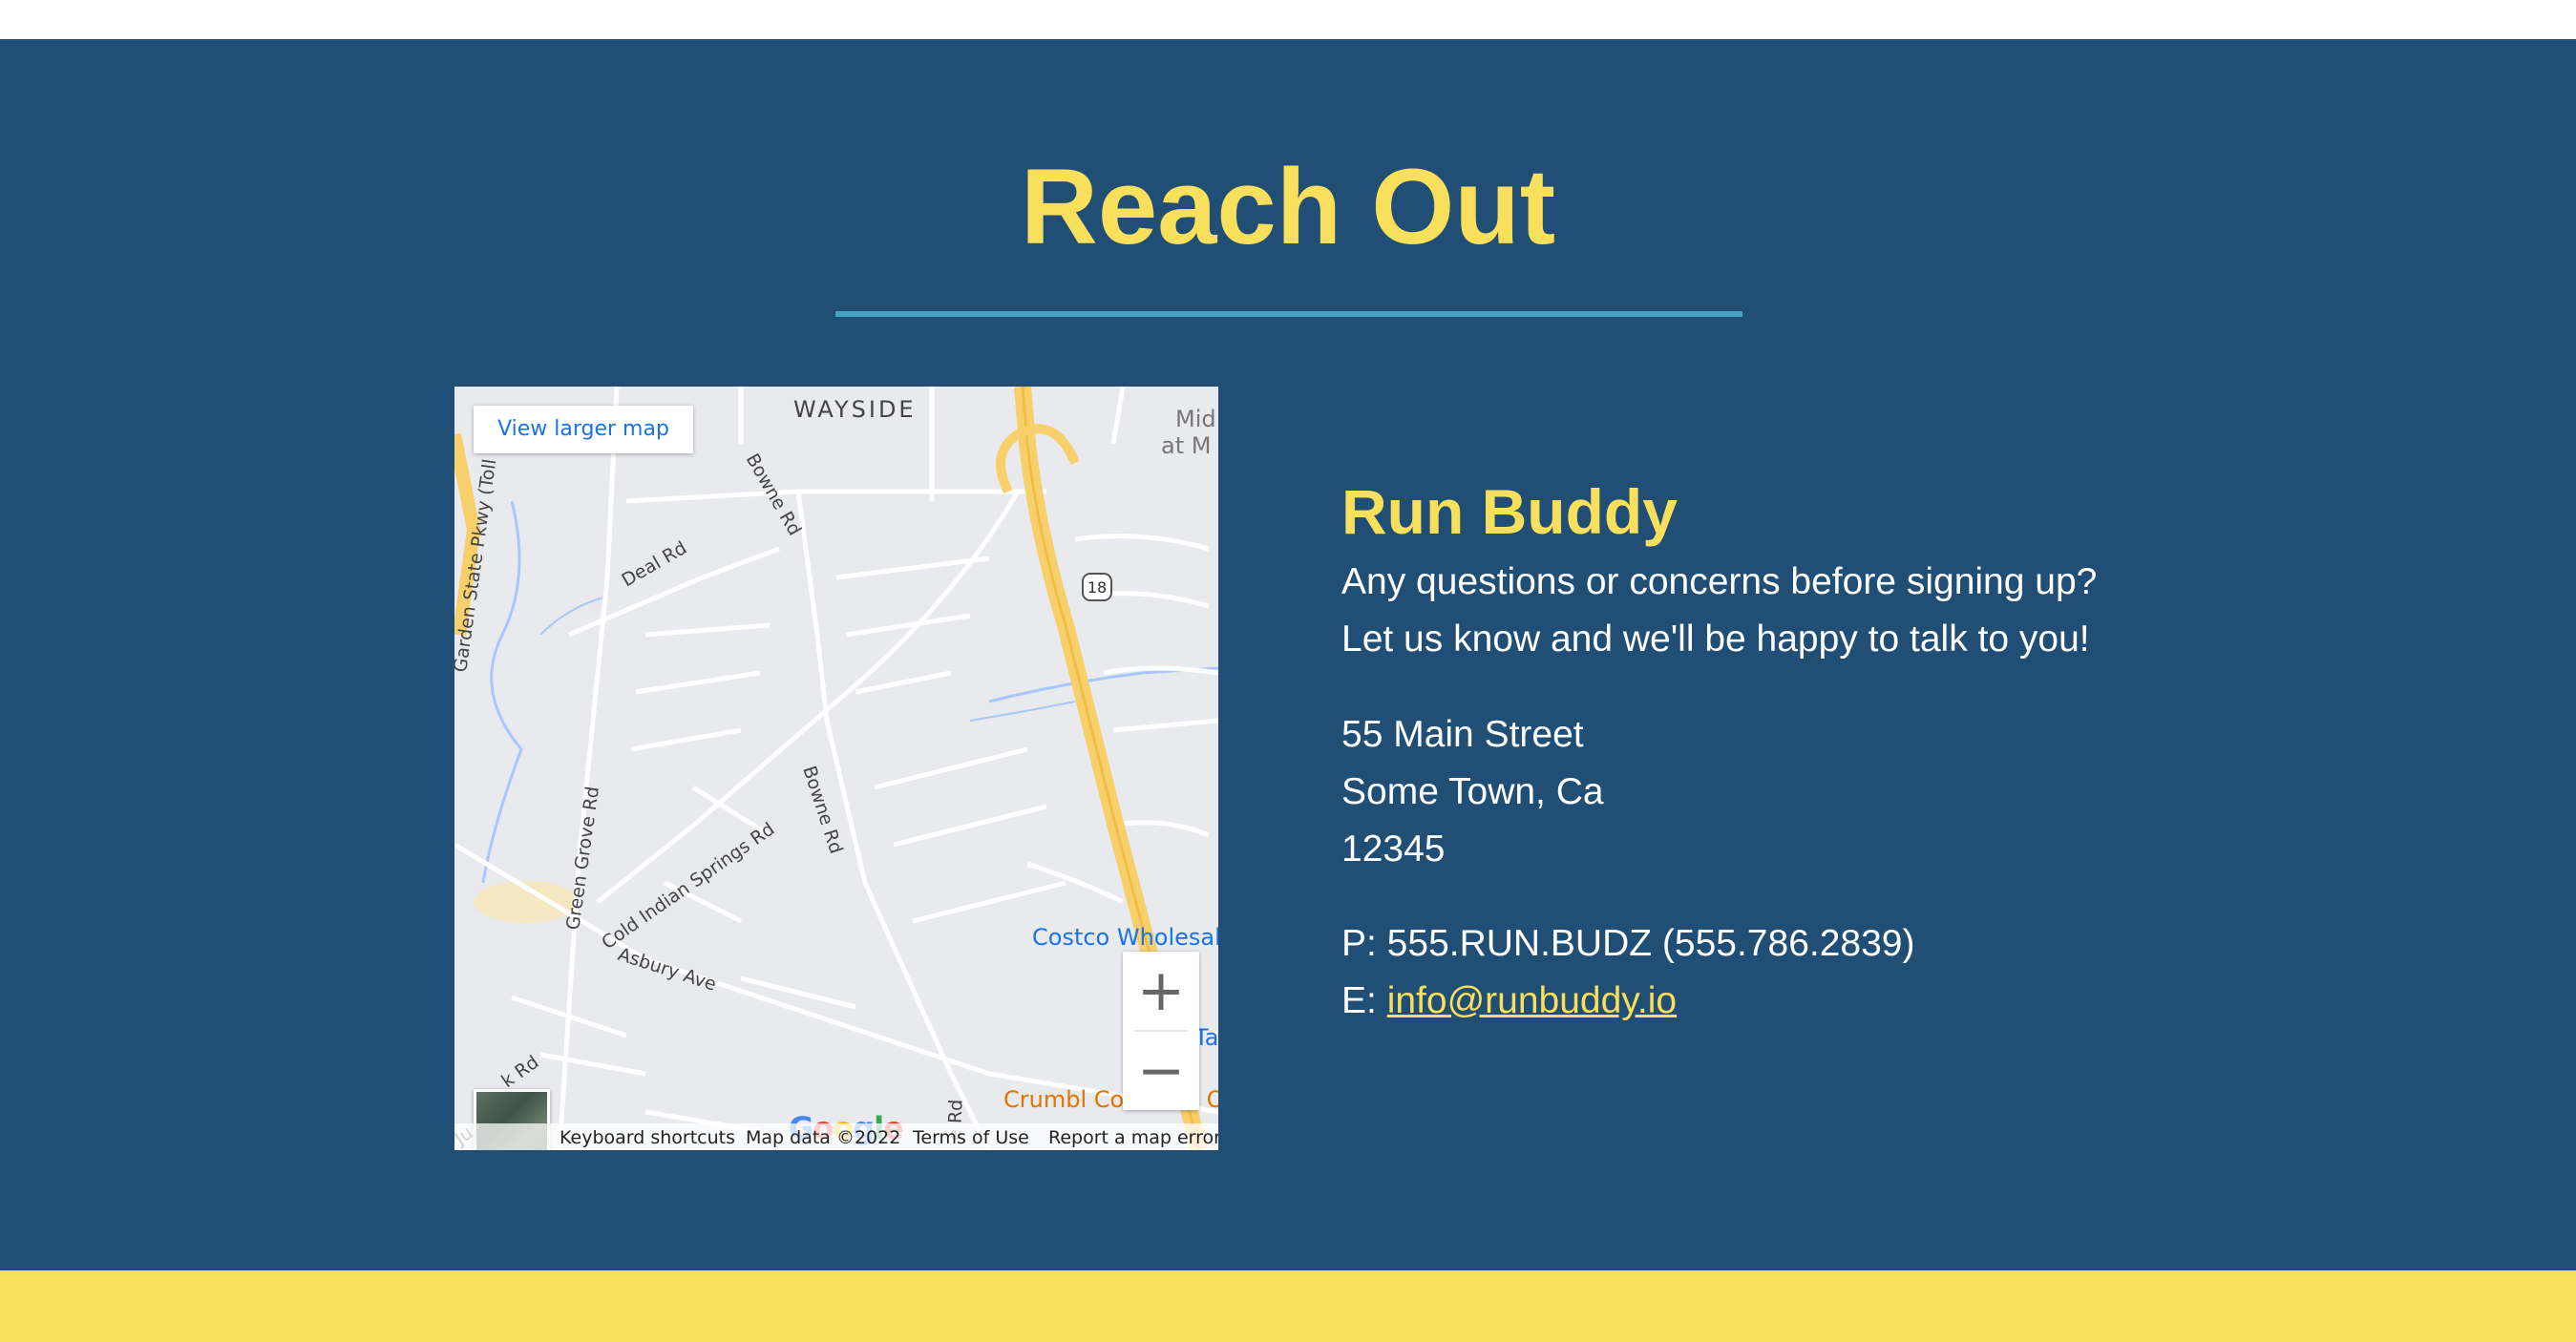 Image resolution: width=2576 pixels, height=1342 pixels. Describe the element at coordinates (1393, 849) in the screenshot. I see `address-line-3: 12345` at that location.